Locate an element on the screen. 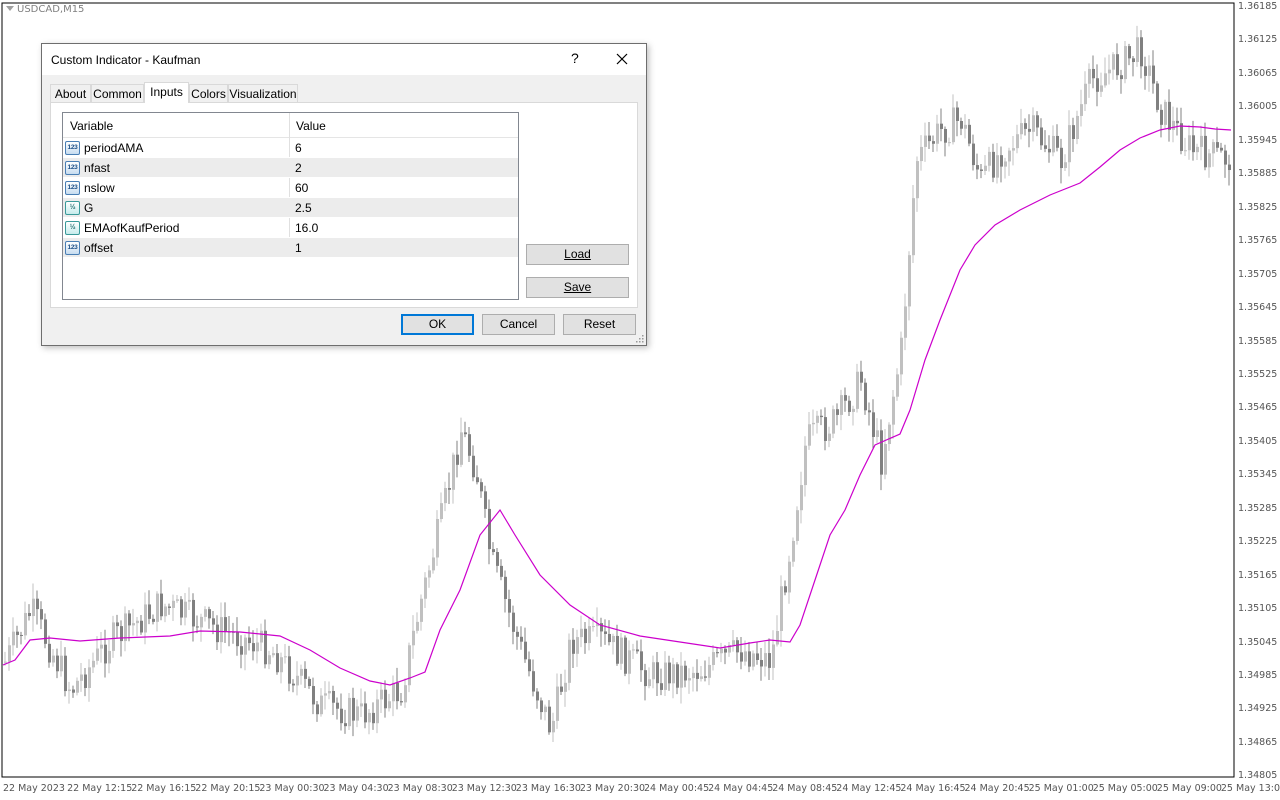  resize-grip-icon is located at coordinates (640, 339).